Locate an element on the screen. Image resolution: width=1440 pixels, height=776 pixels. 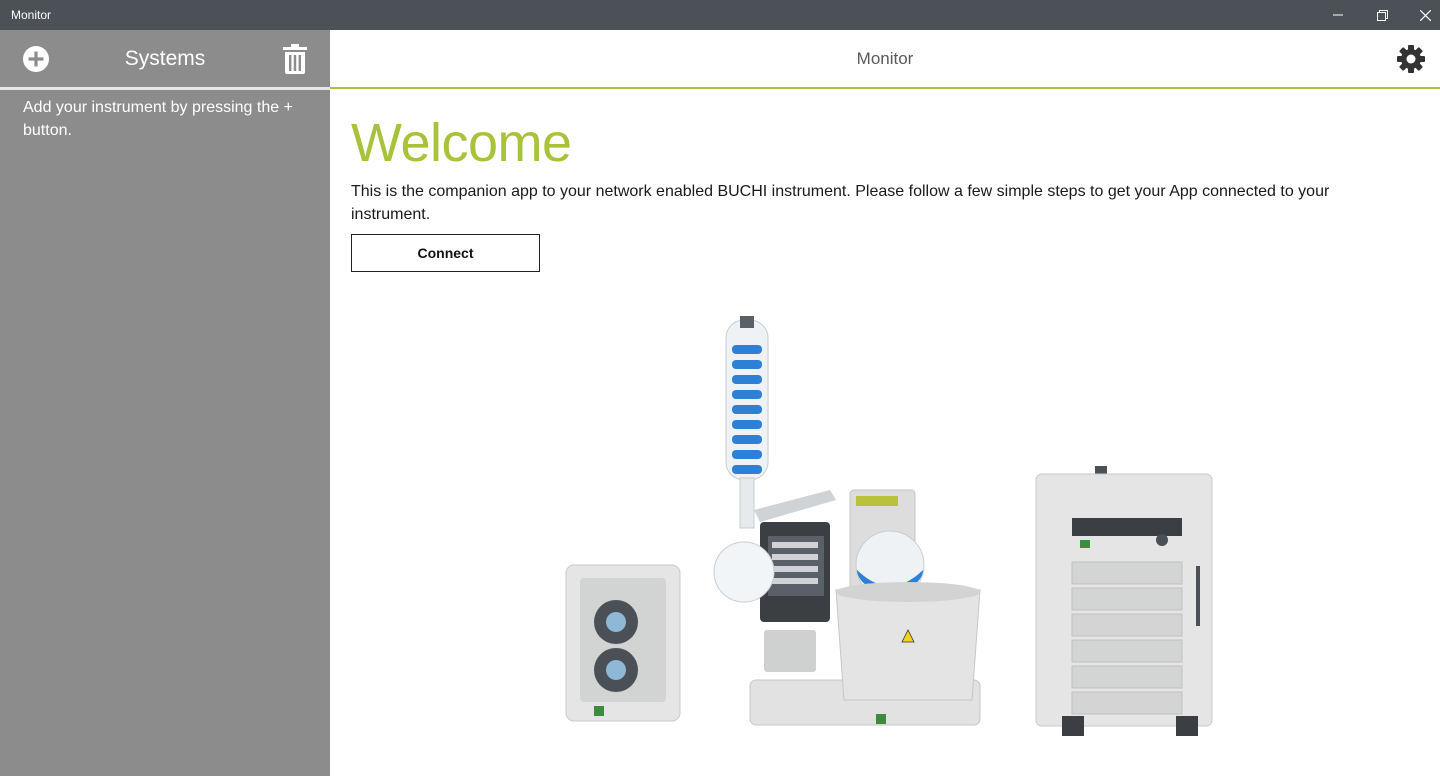
connect-button: Connect is located at coordinates (445, 253).